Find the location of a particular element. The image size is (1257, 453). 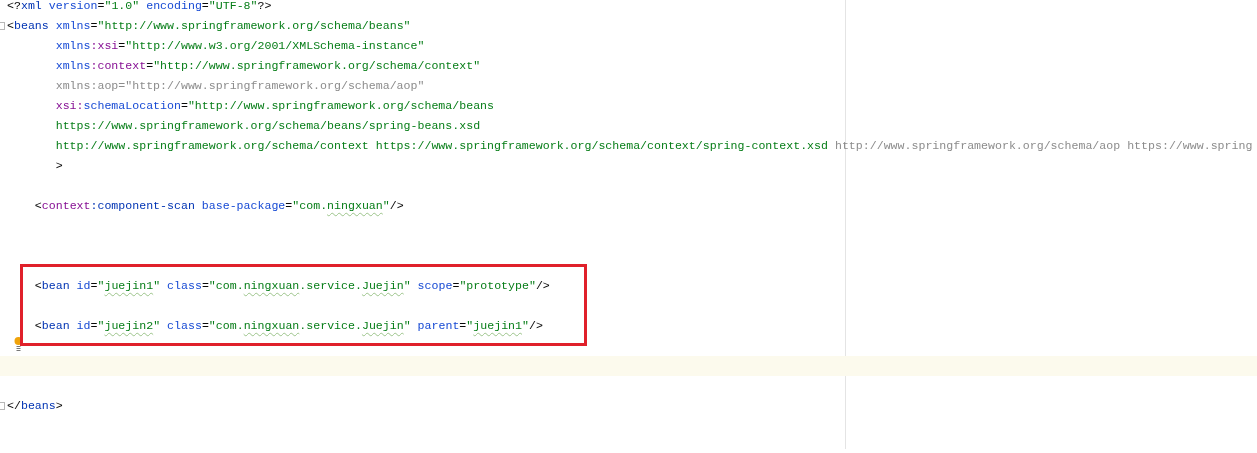

code-line: xsi:schemaLocation="http://www.springframework.org/schema/beans is located at coordinates (274, 106).